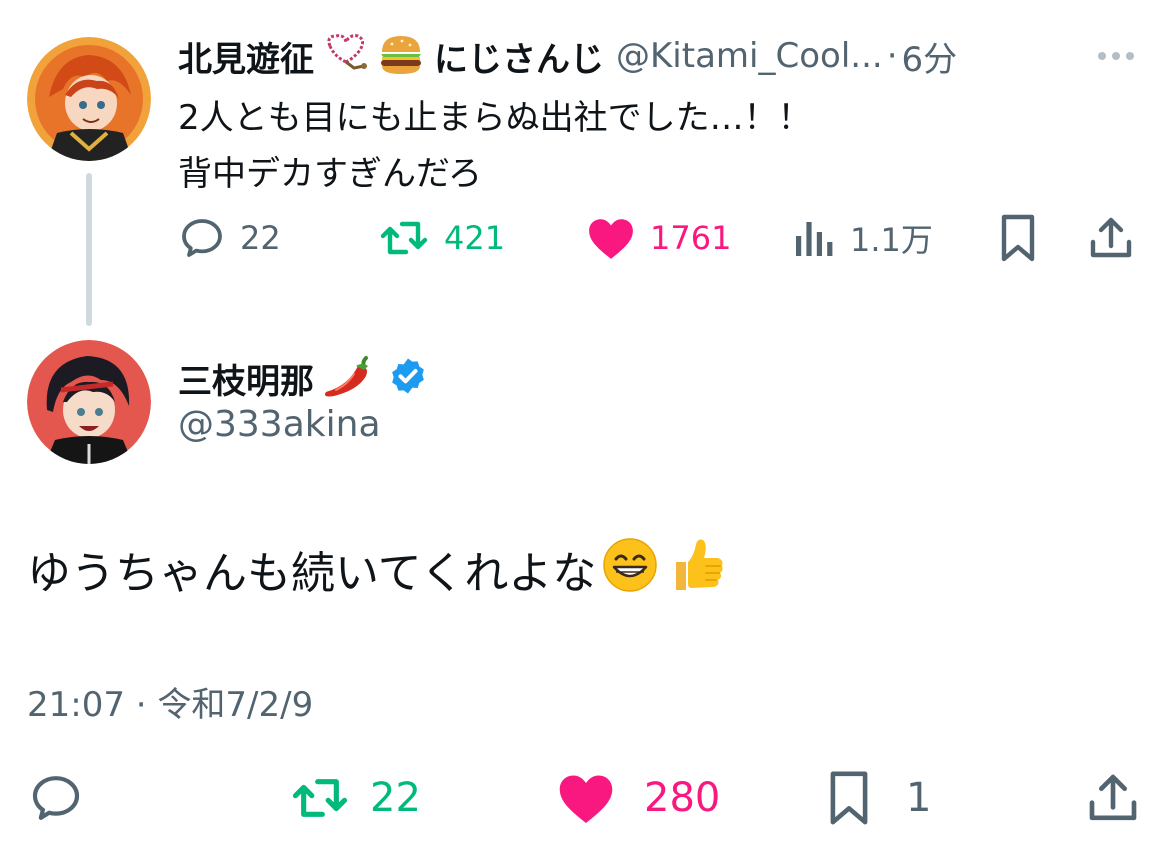 The height and width of the screenshot is (866, 1170). I want to click on parent-time-ago: 6分, so click(930, 56).